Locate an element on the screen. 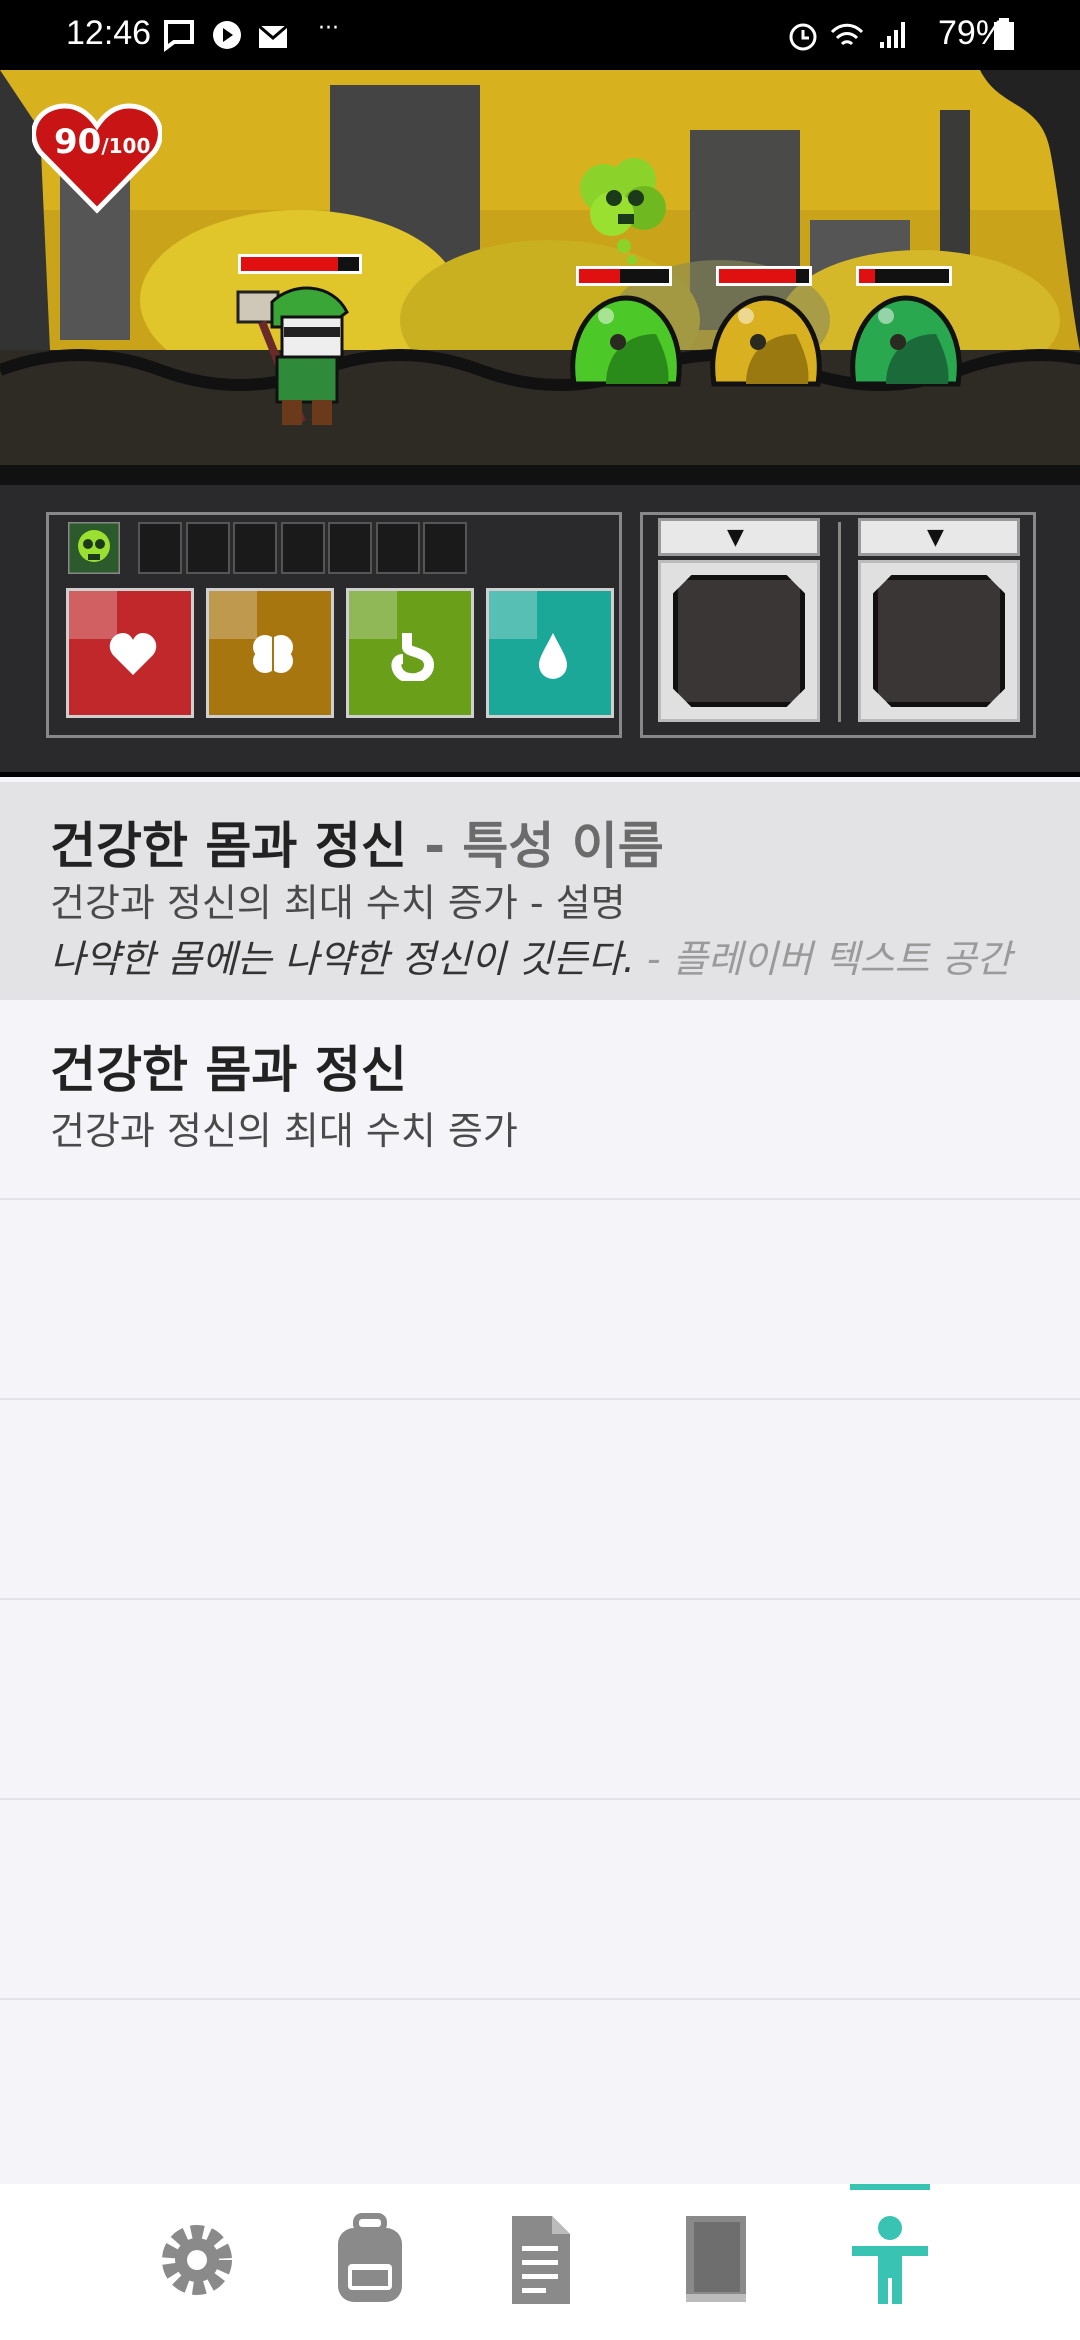 The width and height of the screenshot is (1080, 2340). poison-status-icon is located at coordinates (94, 548).